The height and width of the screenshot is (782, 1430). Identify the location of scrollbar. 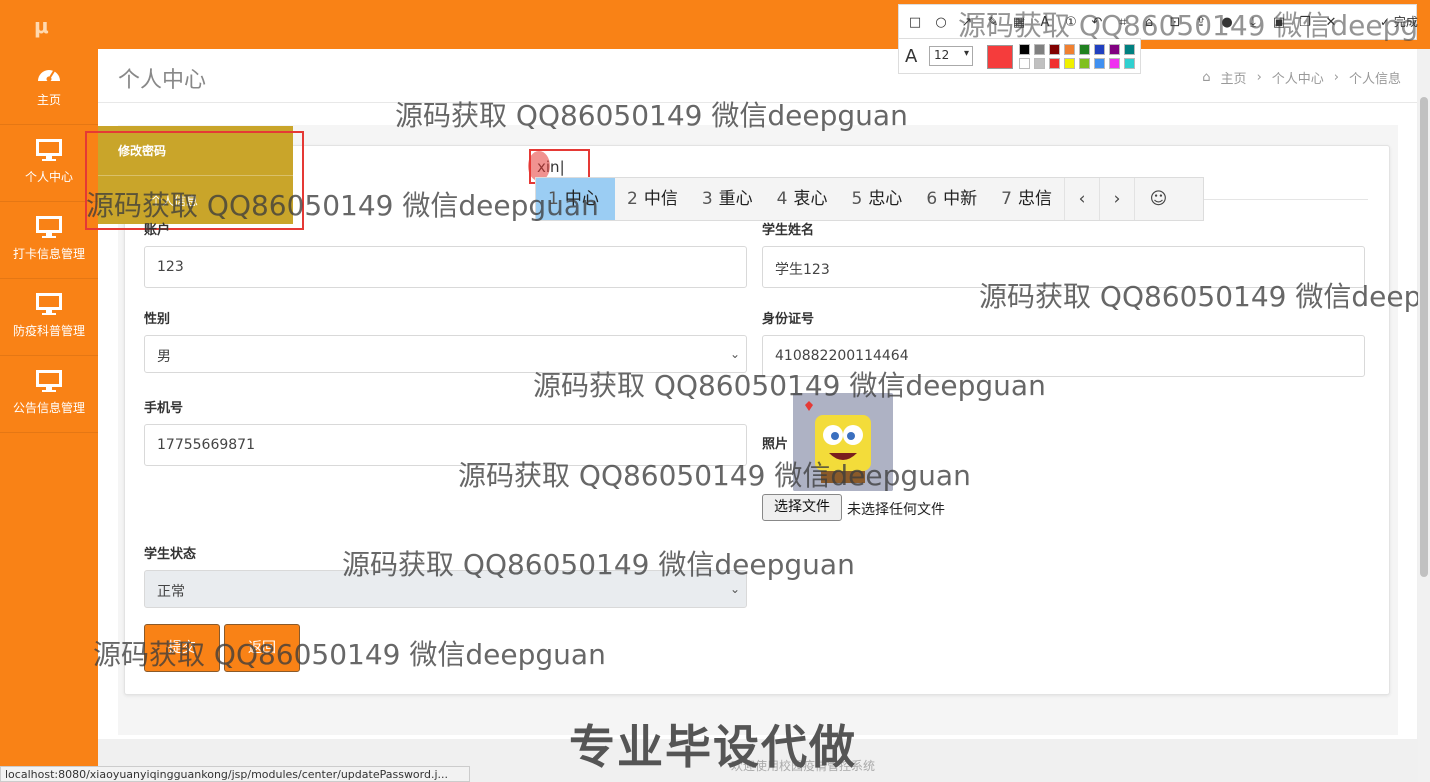
(1424, 415).